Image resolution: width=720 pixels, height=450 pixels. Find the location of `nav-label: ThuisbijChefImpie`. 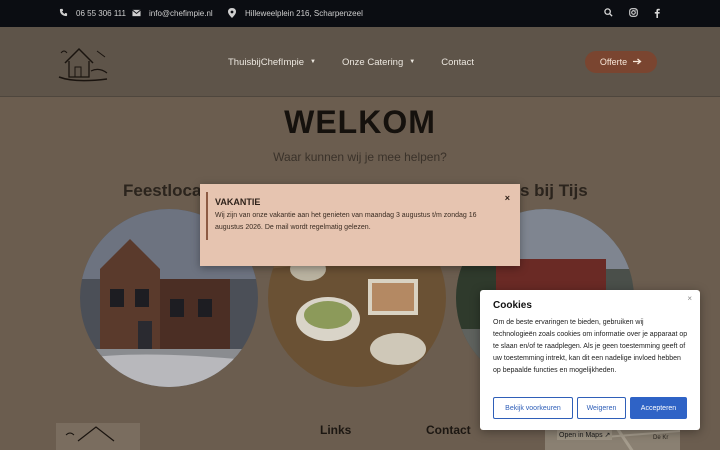

nav-label: ThuisbijChefImpie is located at coordinates (266, 62).